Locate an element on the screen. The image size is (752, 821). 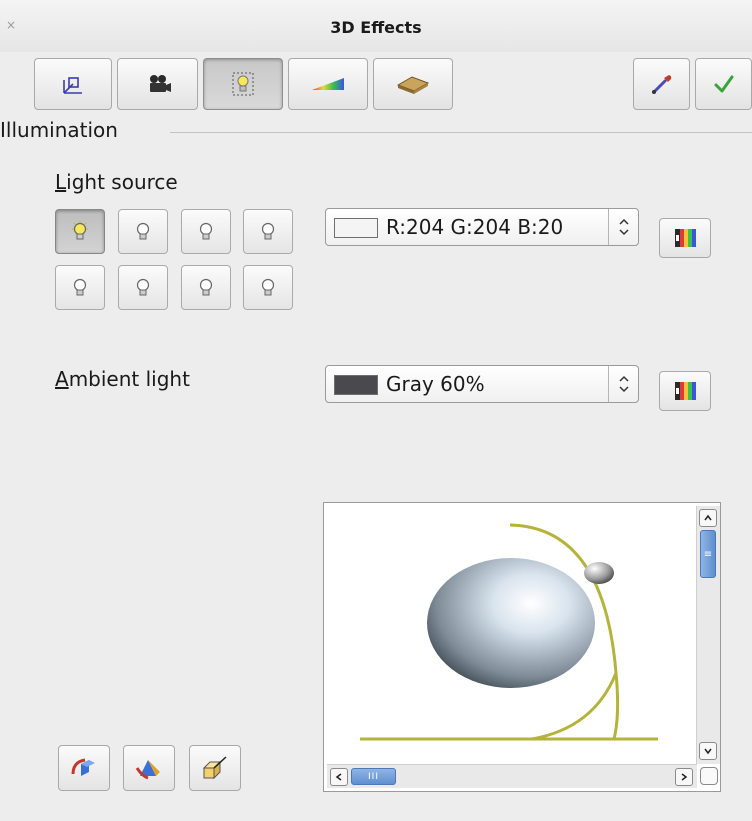
bulb-icon is located at coordinates (243, 84).